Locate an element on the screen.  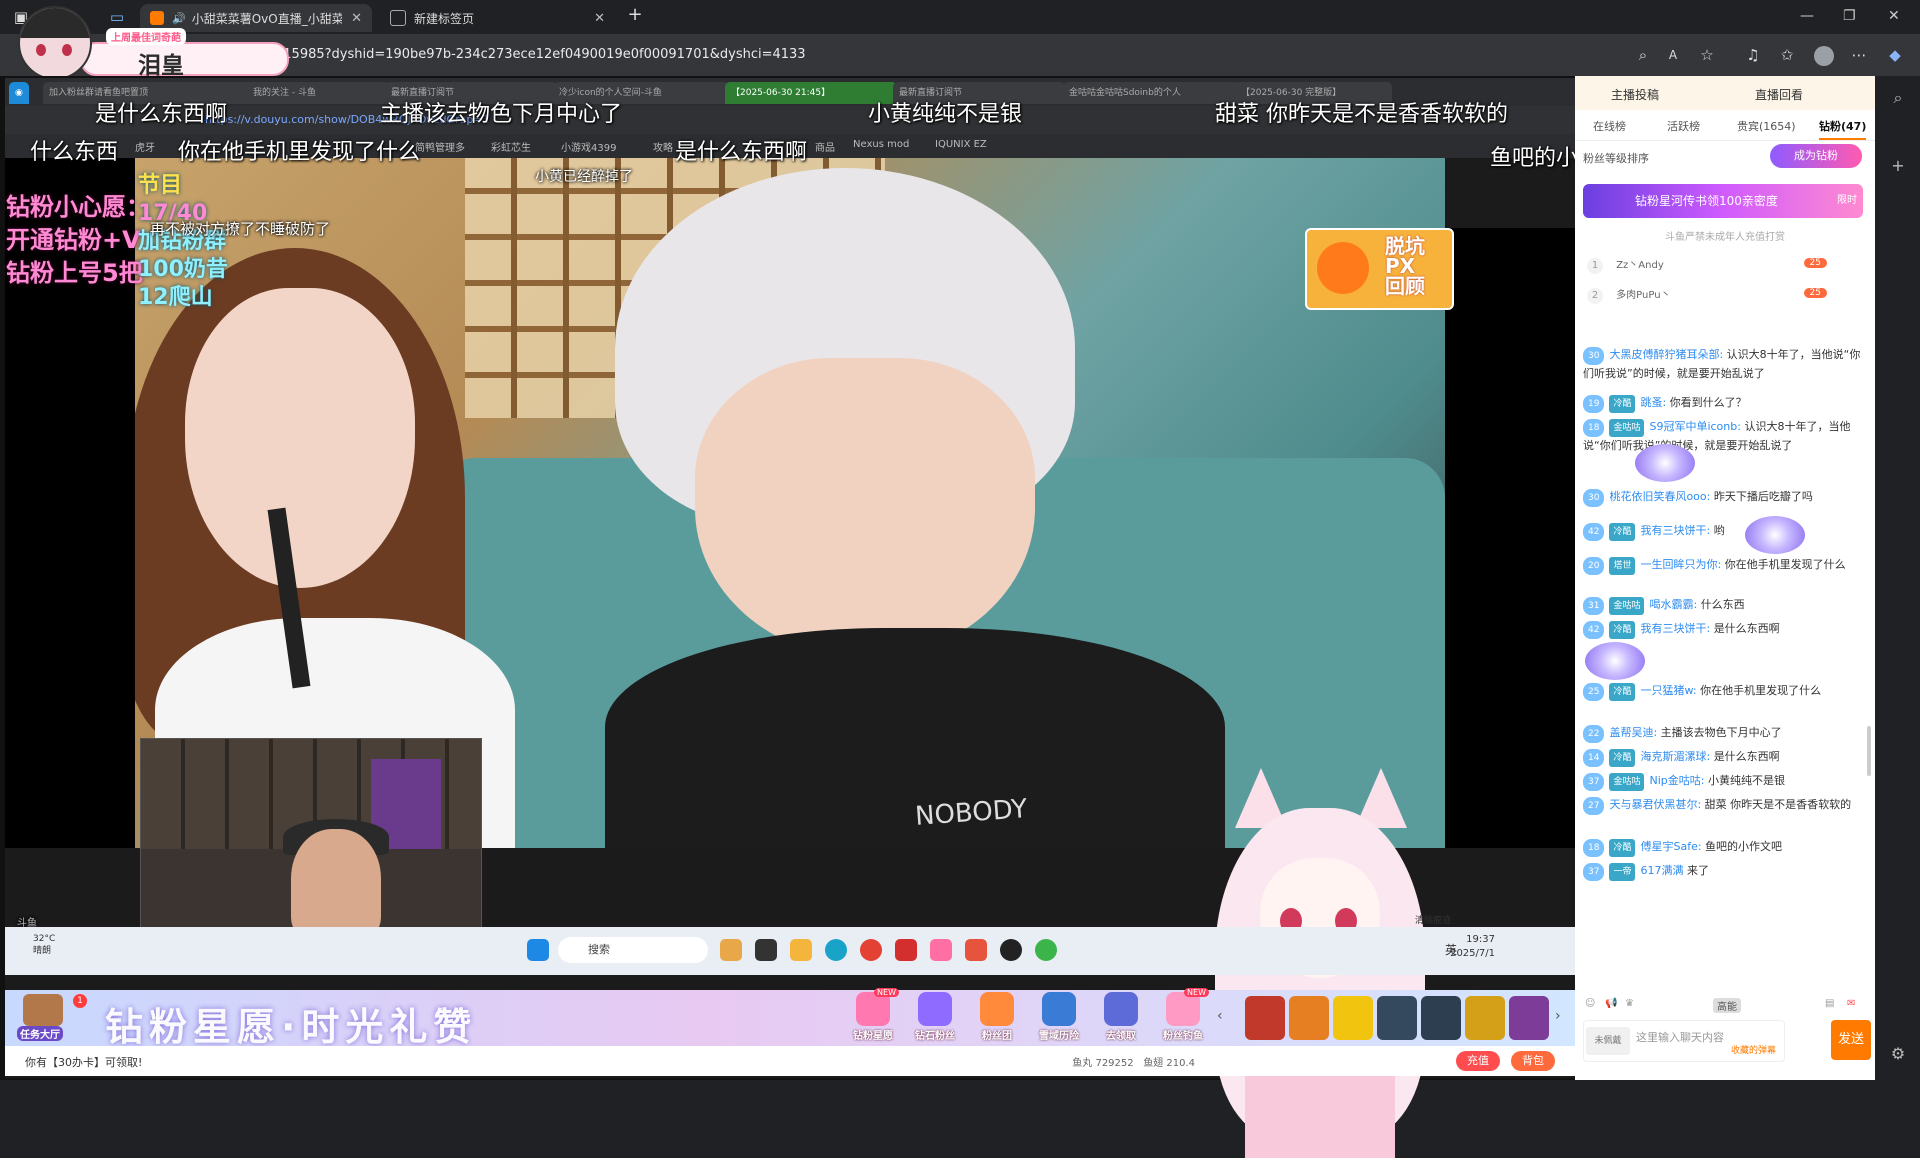
user-level-badge: 31 is located at coordinates (1594, 606).